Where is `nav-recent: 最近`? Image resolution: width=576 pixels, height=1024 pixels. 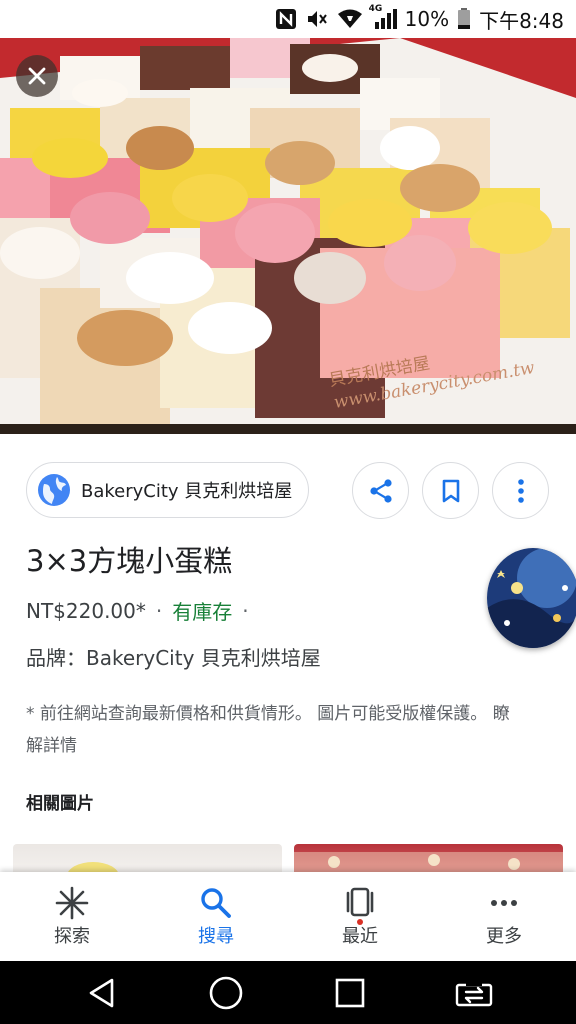
nav-recent: 最近 is located at coordinates (360, 916).